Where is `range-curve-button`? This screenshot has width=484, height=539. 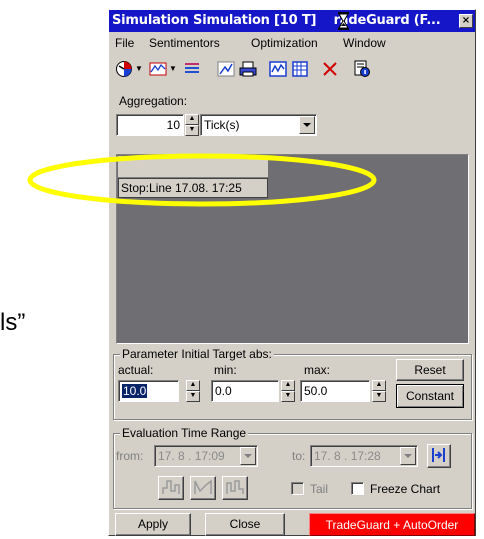 range-curve-button is located at coordinates (203, 488).